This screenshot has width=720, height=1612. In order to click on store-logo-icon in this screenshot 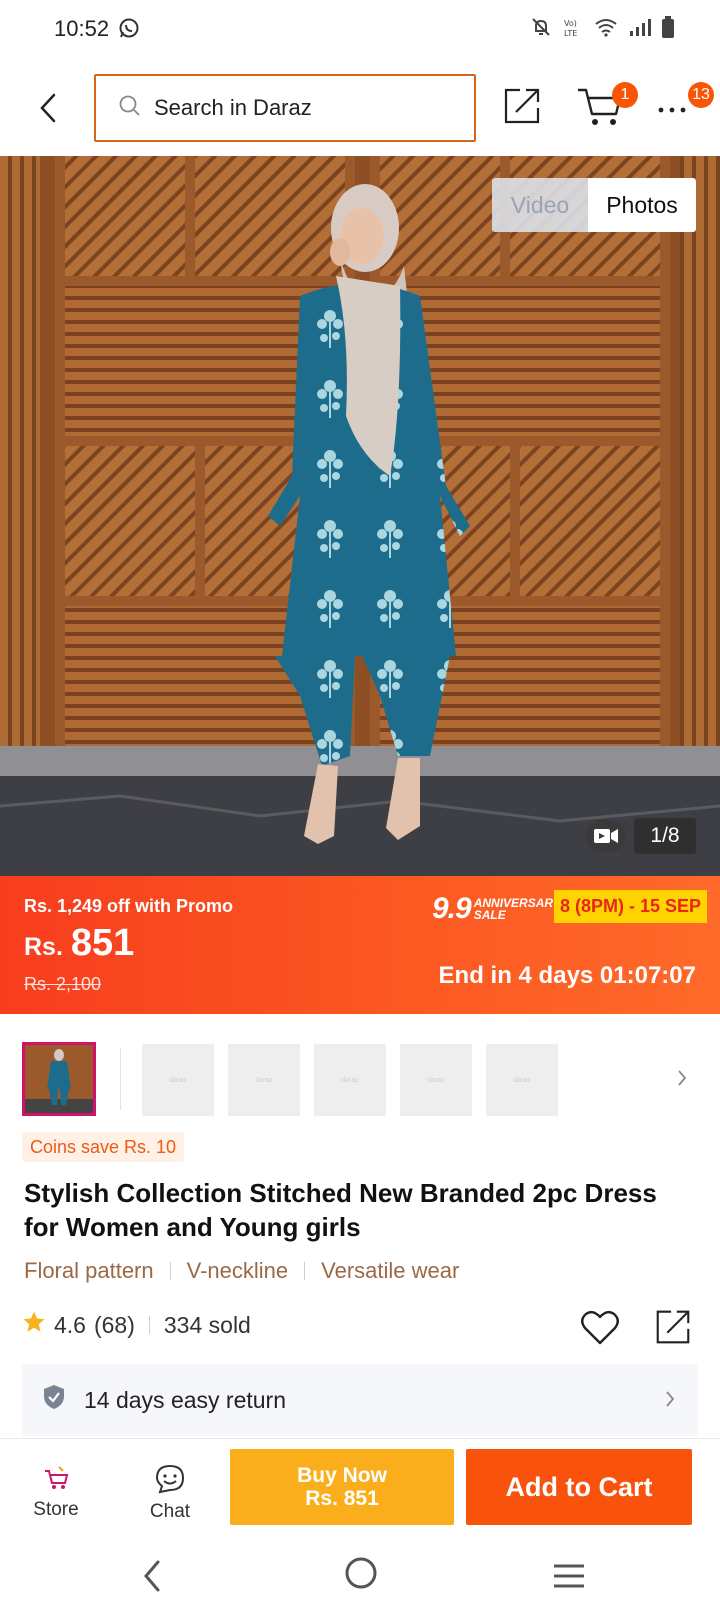, I will do `click(57, 1477)`.